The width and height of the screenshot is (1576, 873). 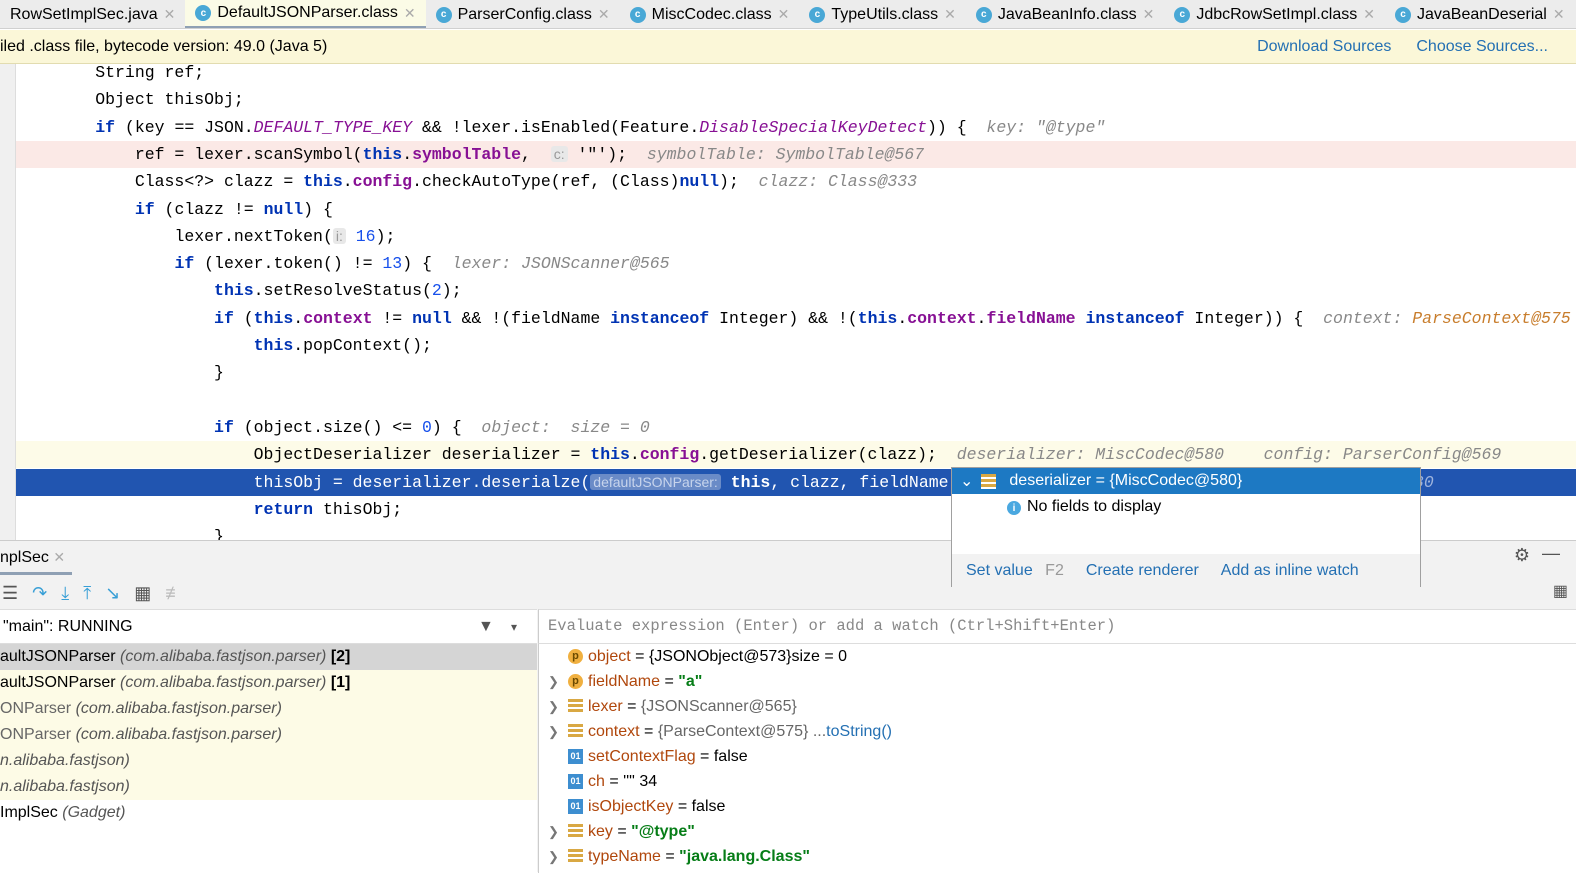 I want to click on variable-row: 01 isObjectKey = false, so click(x=1057, y=806).